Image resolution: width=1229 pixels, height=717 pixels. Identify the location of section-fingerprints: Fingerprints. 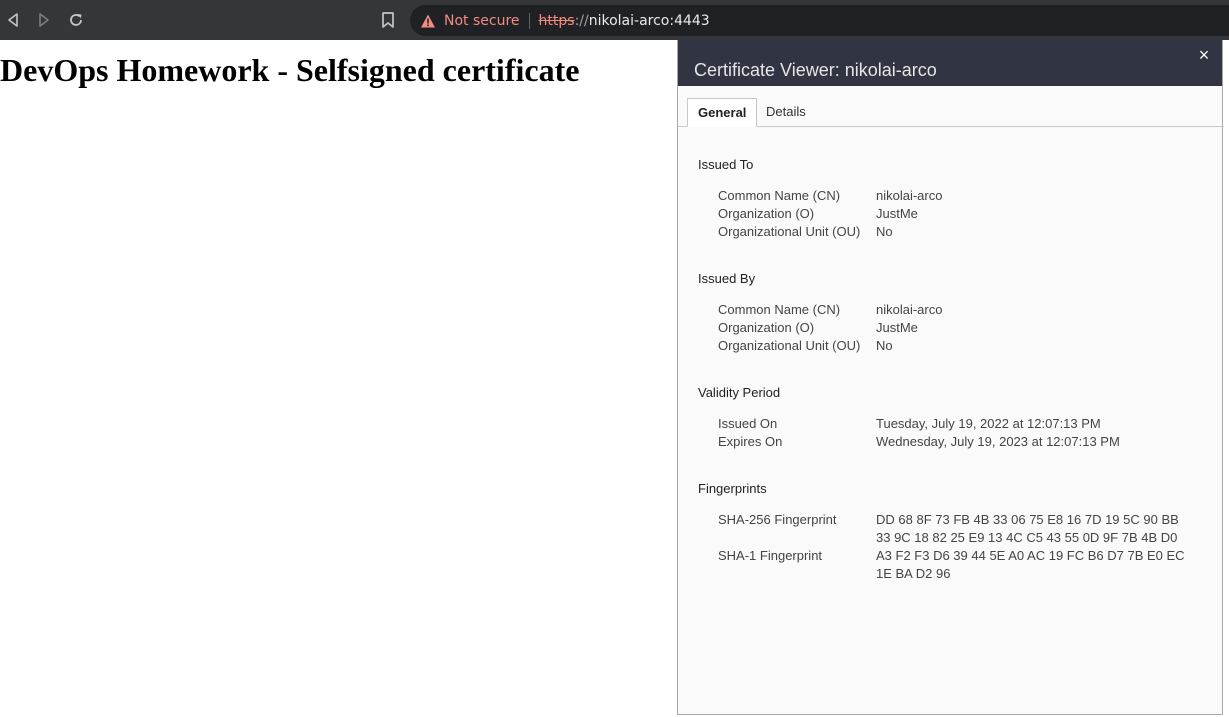
(732, 488).